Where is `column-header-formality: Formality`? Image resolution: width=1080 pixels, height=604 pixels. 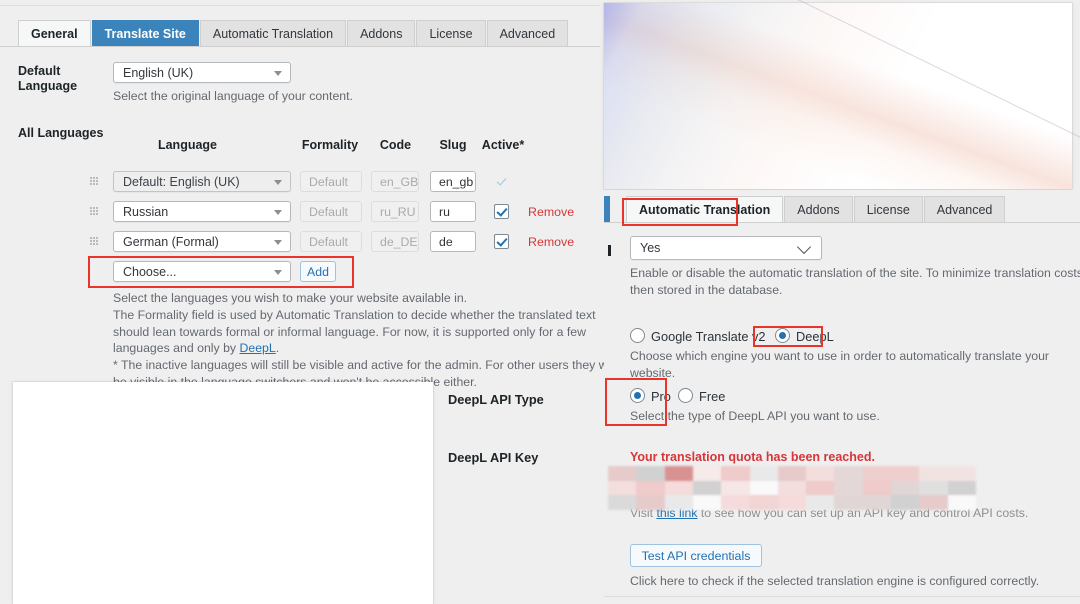 column-header-formality: Formality is located at coordinates (330, 145).